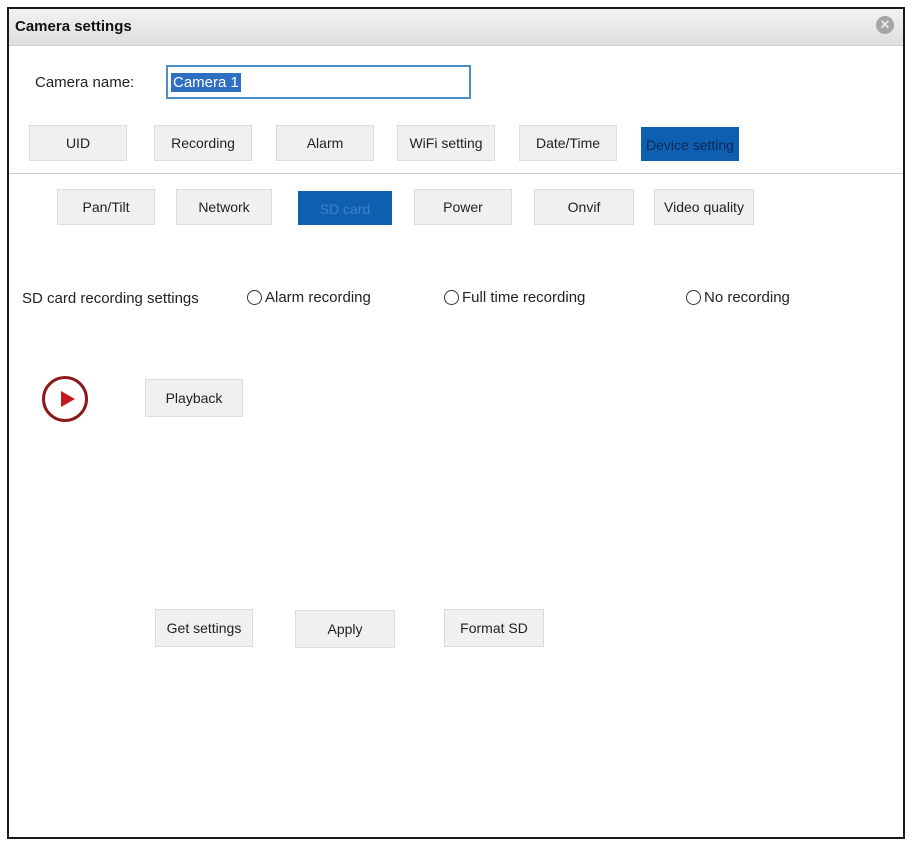  I want to click on radio-no-recording: No recording, so click(738, 297).